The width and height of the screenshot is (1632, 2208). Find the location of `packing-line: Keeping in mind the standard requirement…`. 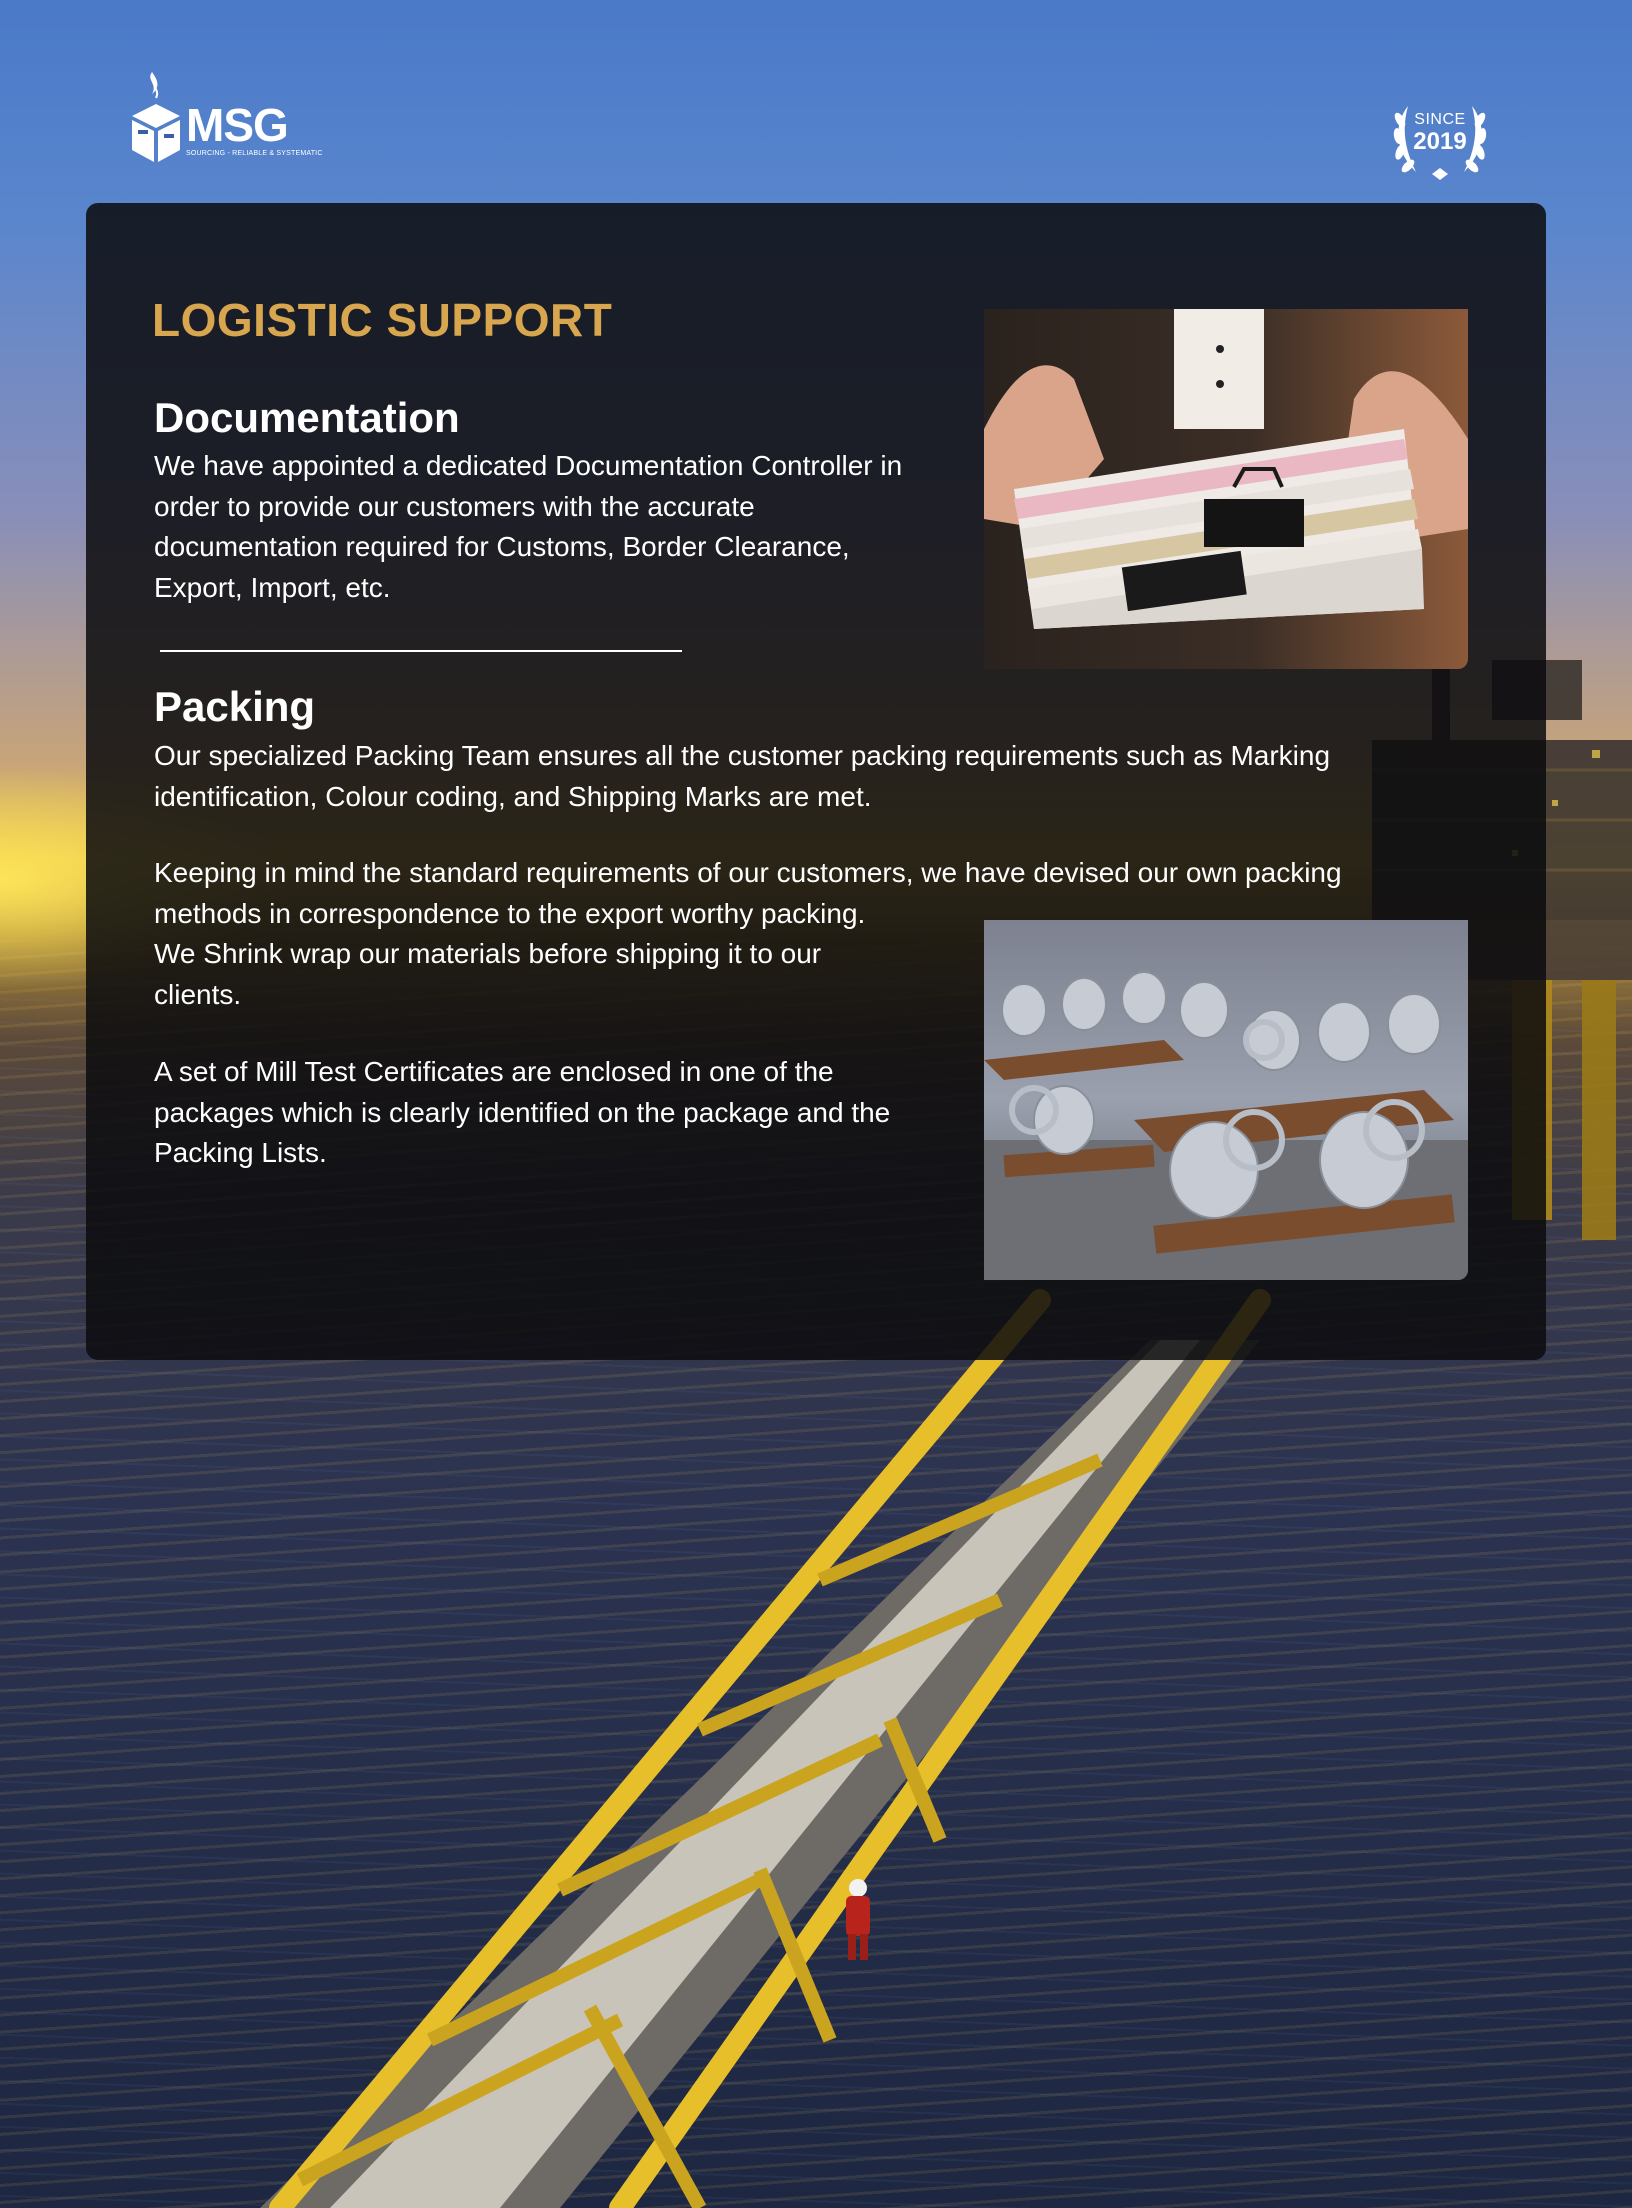

packing-line: Keeping in mind the standard requirement… is located at coordinates (748, 872).